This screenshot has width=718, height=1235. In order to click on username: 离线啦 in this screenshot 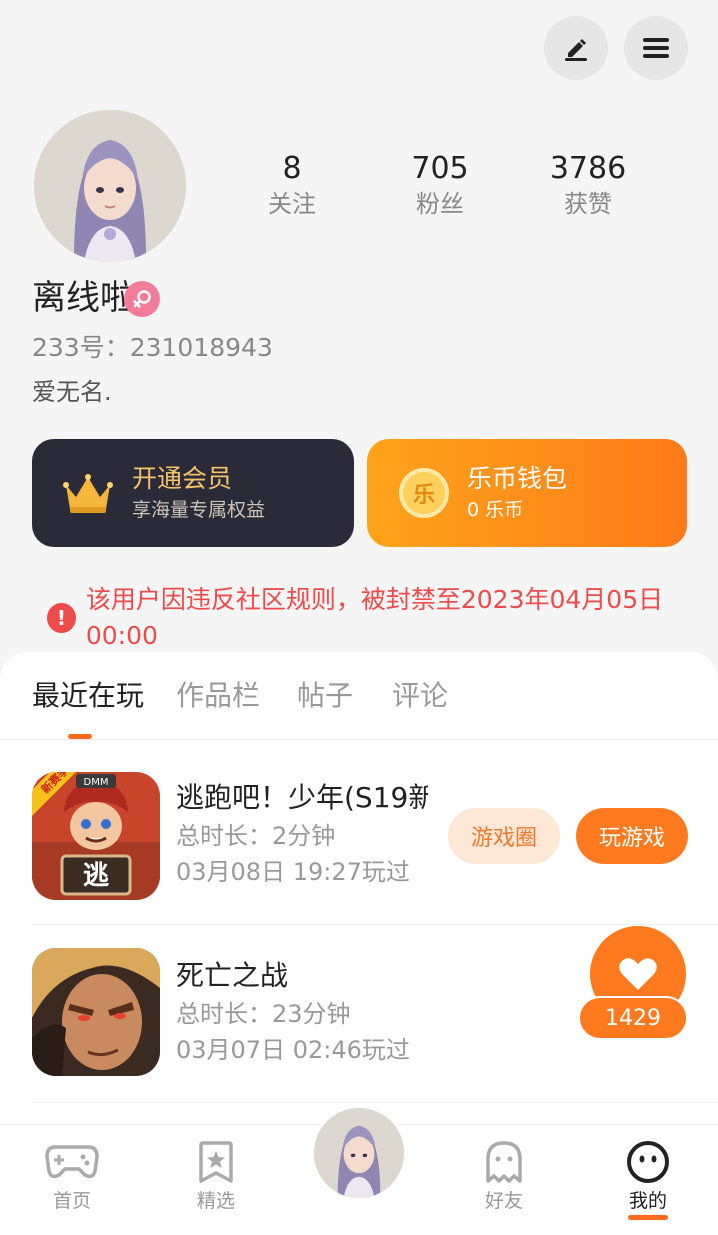, I will do `click(83, 298)`.